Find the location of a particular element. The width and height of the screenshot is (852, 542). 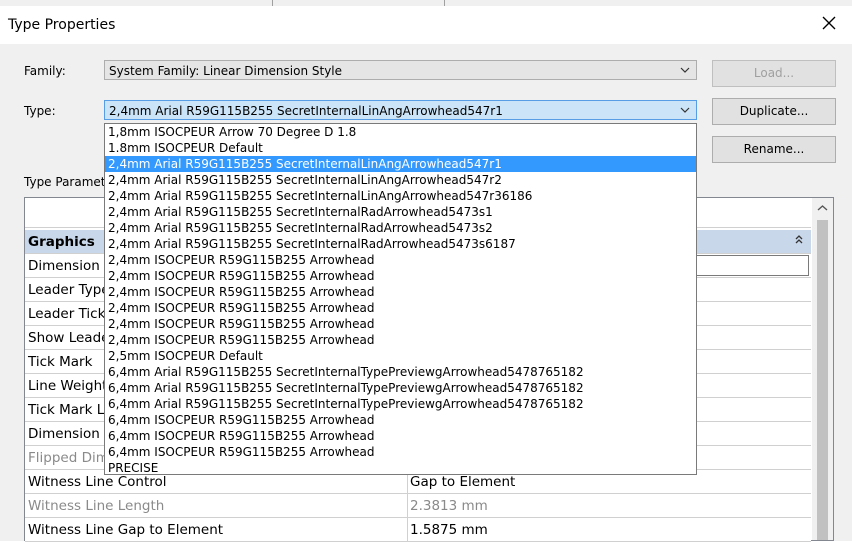

type-option: 1.8mm ISOCPEUR Default is located at coordinates (400, 148).